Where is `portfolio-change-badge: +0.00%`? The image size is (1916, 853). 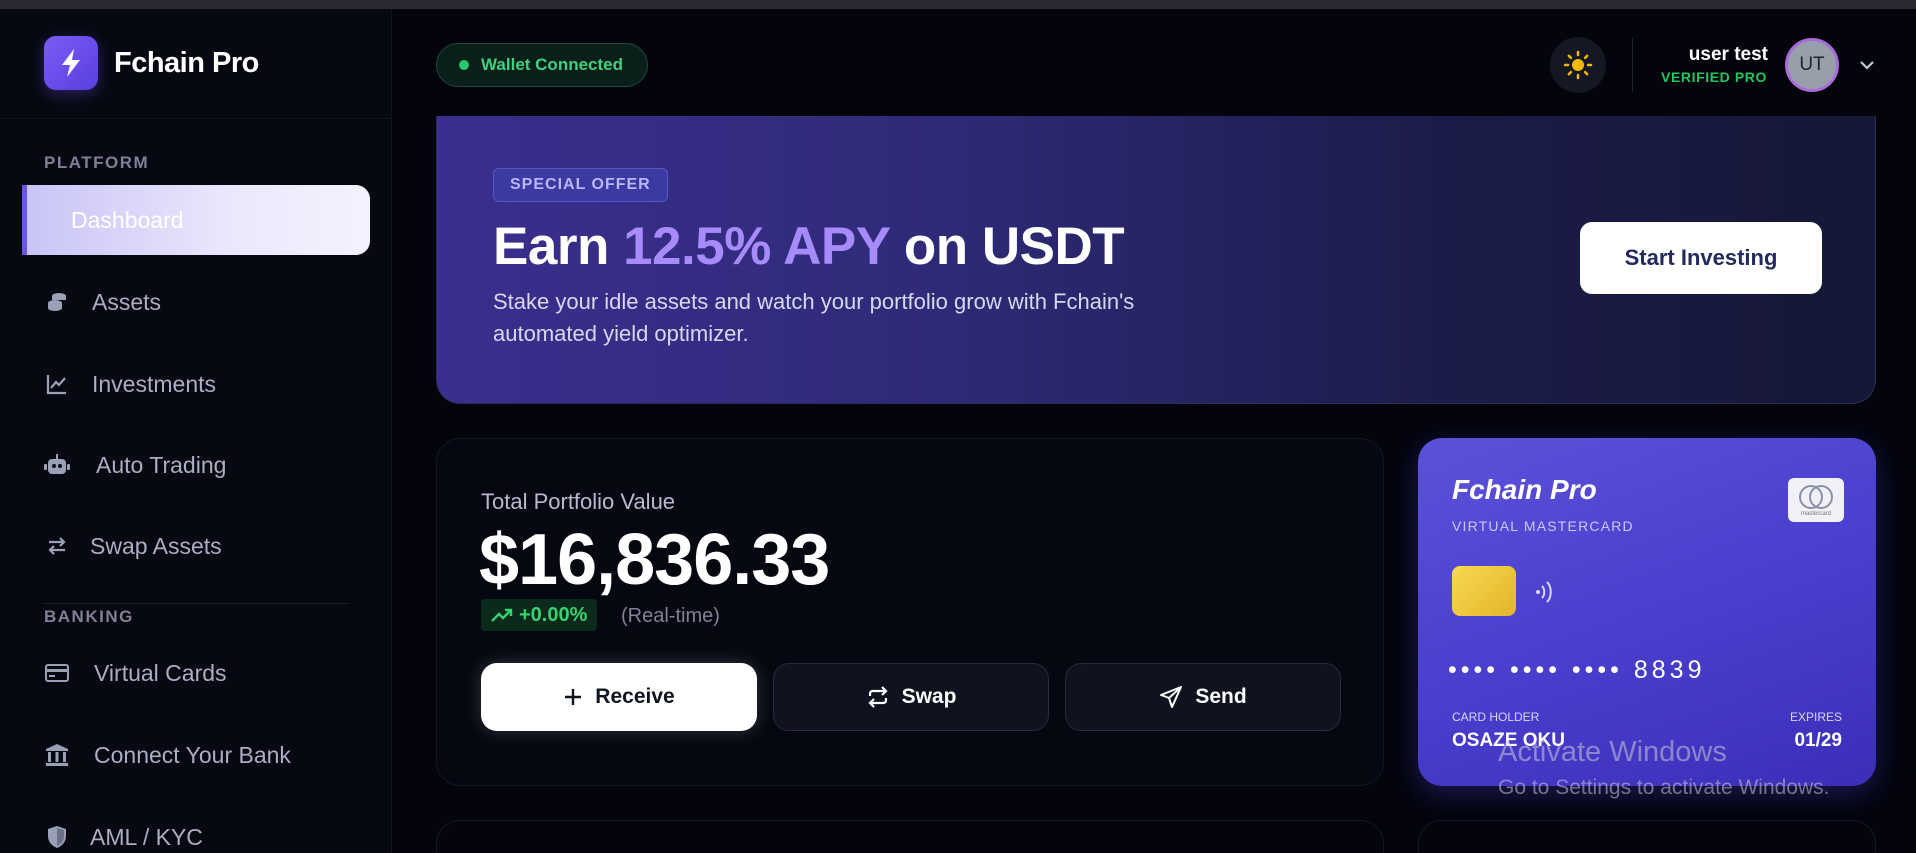 portfolio-change-badge: +0.00% is located at coordinates (539, 615).